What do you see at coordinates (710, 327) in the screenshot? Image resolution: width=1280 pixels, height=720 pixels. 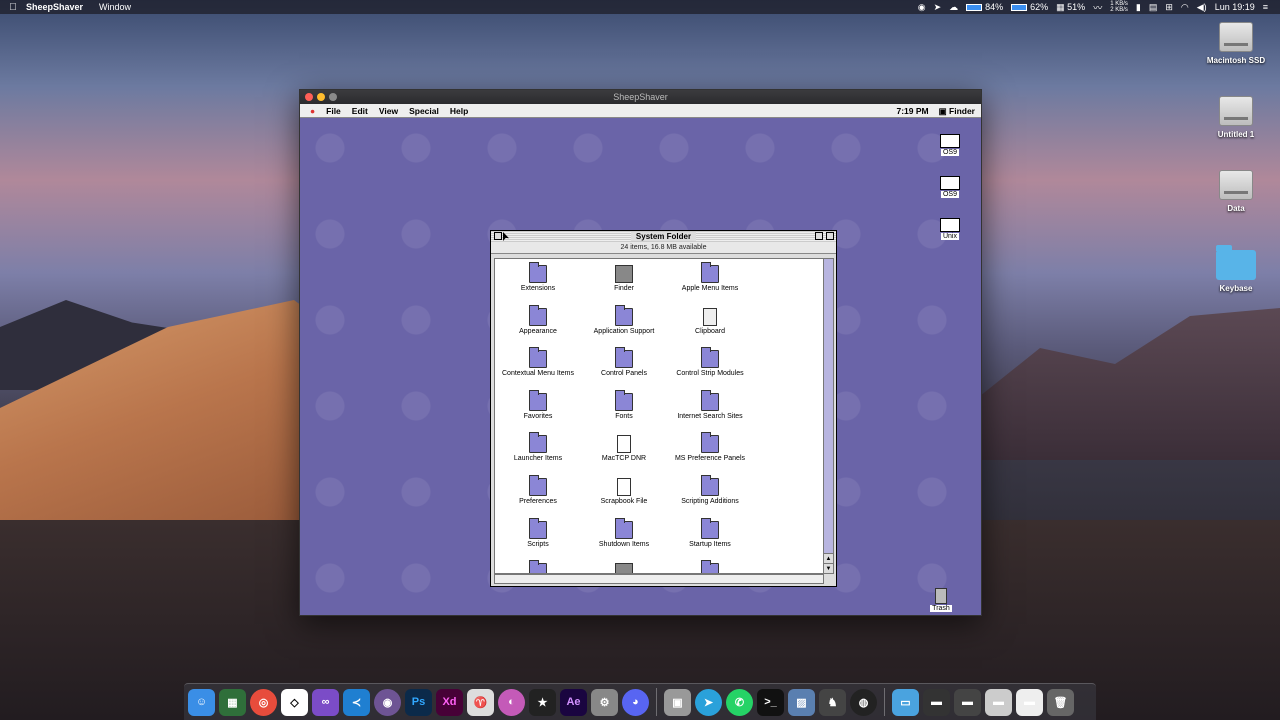 I see `folder-item: Clipboard` at bounding box center [710, 327].